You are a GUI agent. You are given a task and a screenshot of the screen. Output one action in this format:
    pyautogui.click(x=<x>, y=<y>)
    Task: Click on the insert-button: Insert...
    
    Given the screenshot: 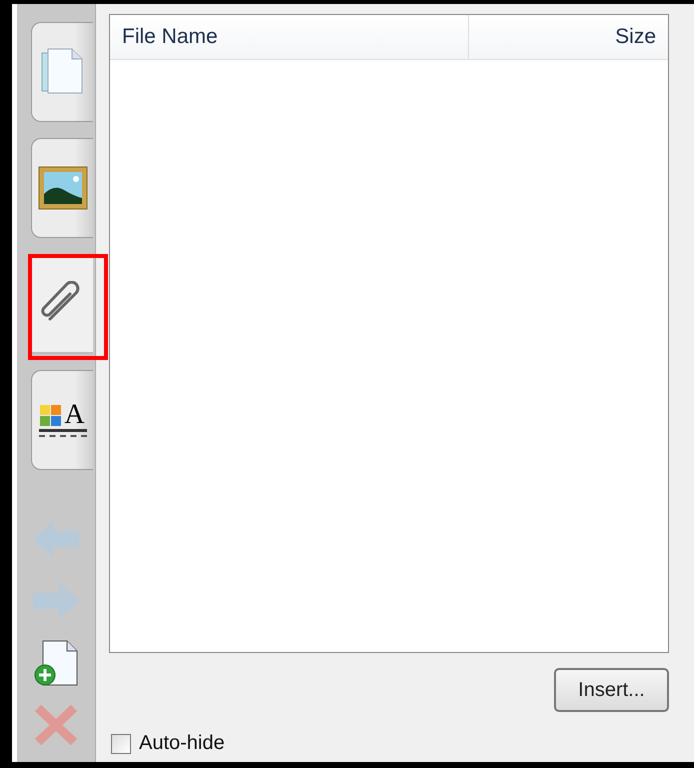 What is the action you would take?
    pyautogui.click(x=611, y=690)
    